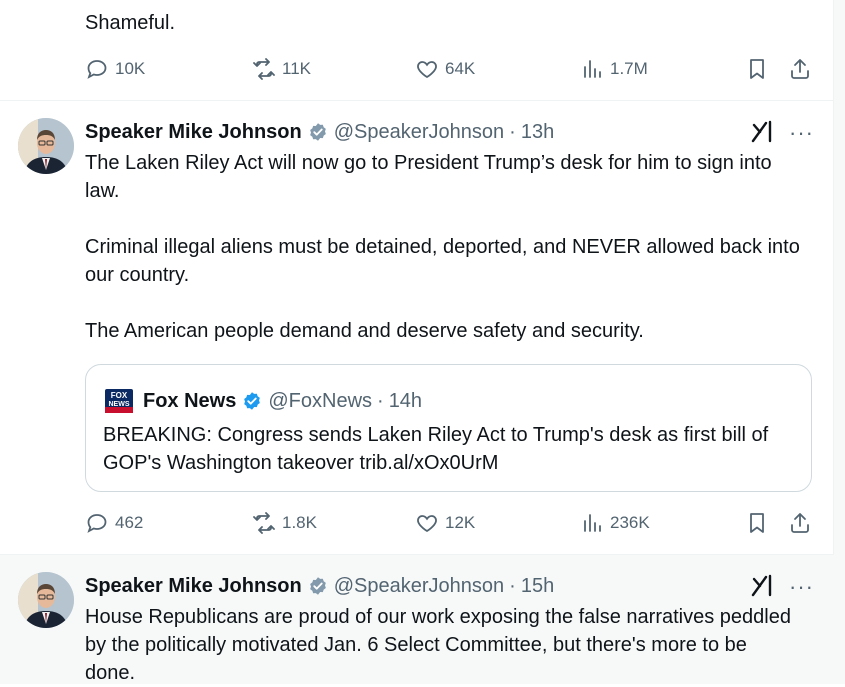 This screenshot has height=687, width=845. I want to click on quoted-author-name: Fox News, so click(189, 401).